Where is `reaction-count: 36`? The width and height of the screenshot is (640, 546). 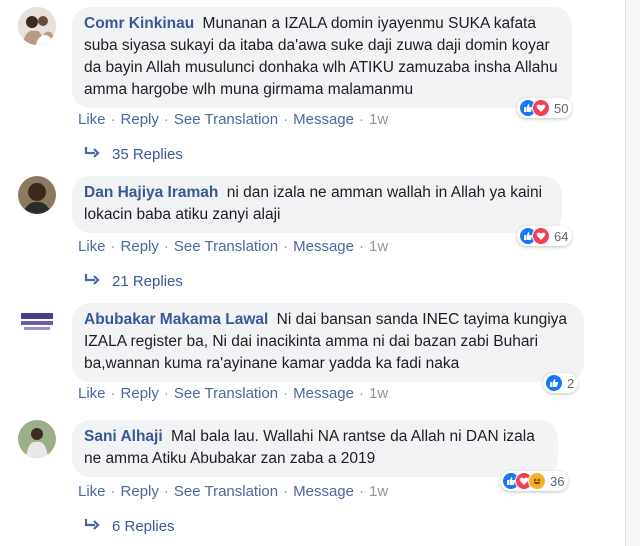
reaction-count: 36 is located at coordinates (557, 481).